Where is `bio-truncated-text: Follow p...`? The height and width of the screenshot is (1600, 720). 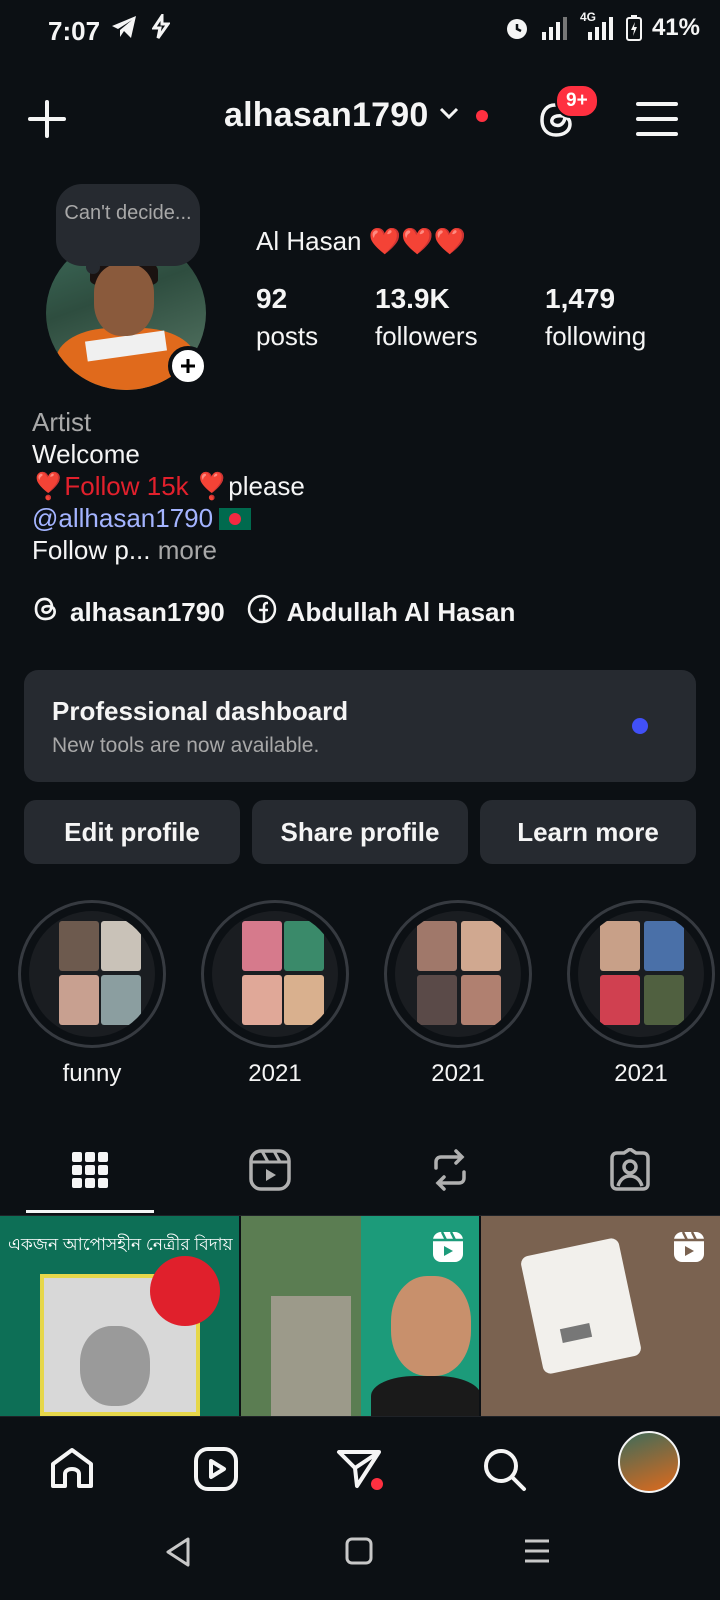 bio-truncated-text: Follow p... is located at coordinates (91, 550).